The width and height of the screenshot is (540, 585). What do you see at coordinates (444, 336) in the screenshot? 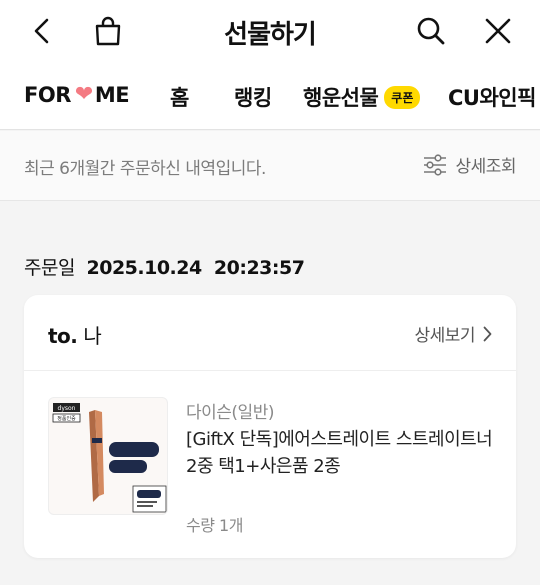
I see `view-detail-label: 상세보기` at bounding box center [444, 336].